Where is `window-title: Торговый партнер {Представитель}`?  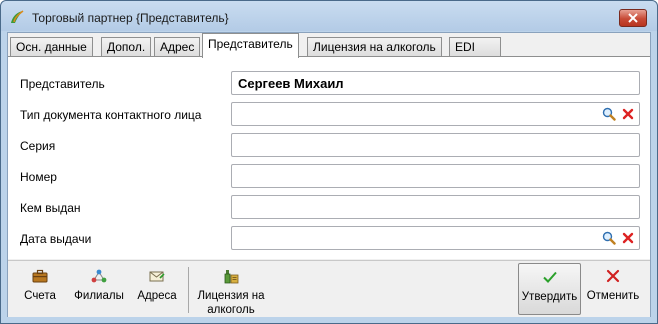
window-title: Торговый партнер {Представитель} is located at coordinates (130, 18).